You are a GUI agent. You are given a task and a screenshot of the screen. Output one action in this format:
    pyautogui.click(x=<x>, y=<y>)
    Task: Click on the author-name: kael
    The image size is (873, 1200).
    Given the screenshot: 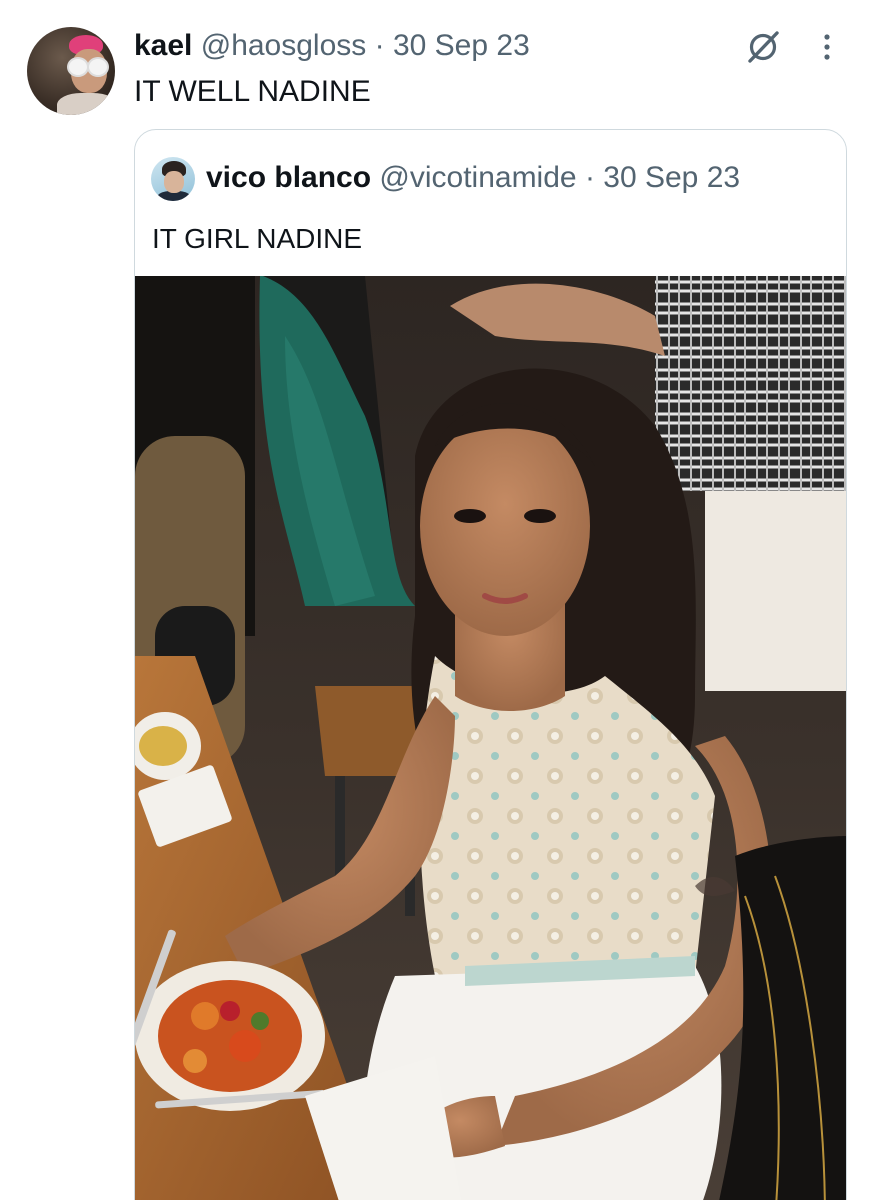 What is the action you would take?
    pyautogui.click(x=163, y=45)
    